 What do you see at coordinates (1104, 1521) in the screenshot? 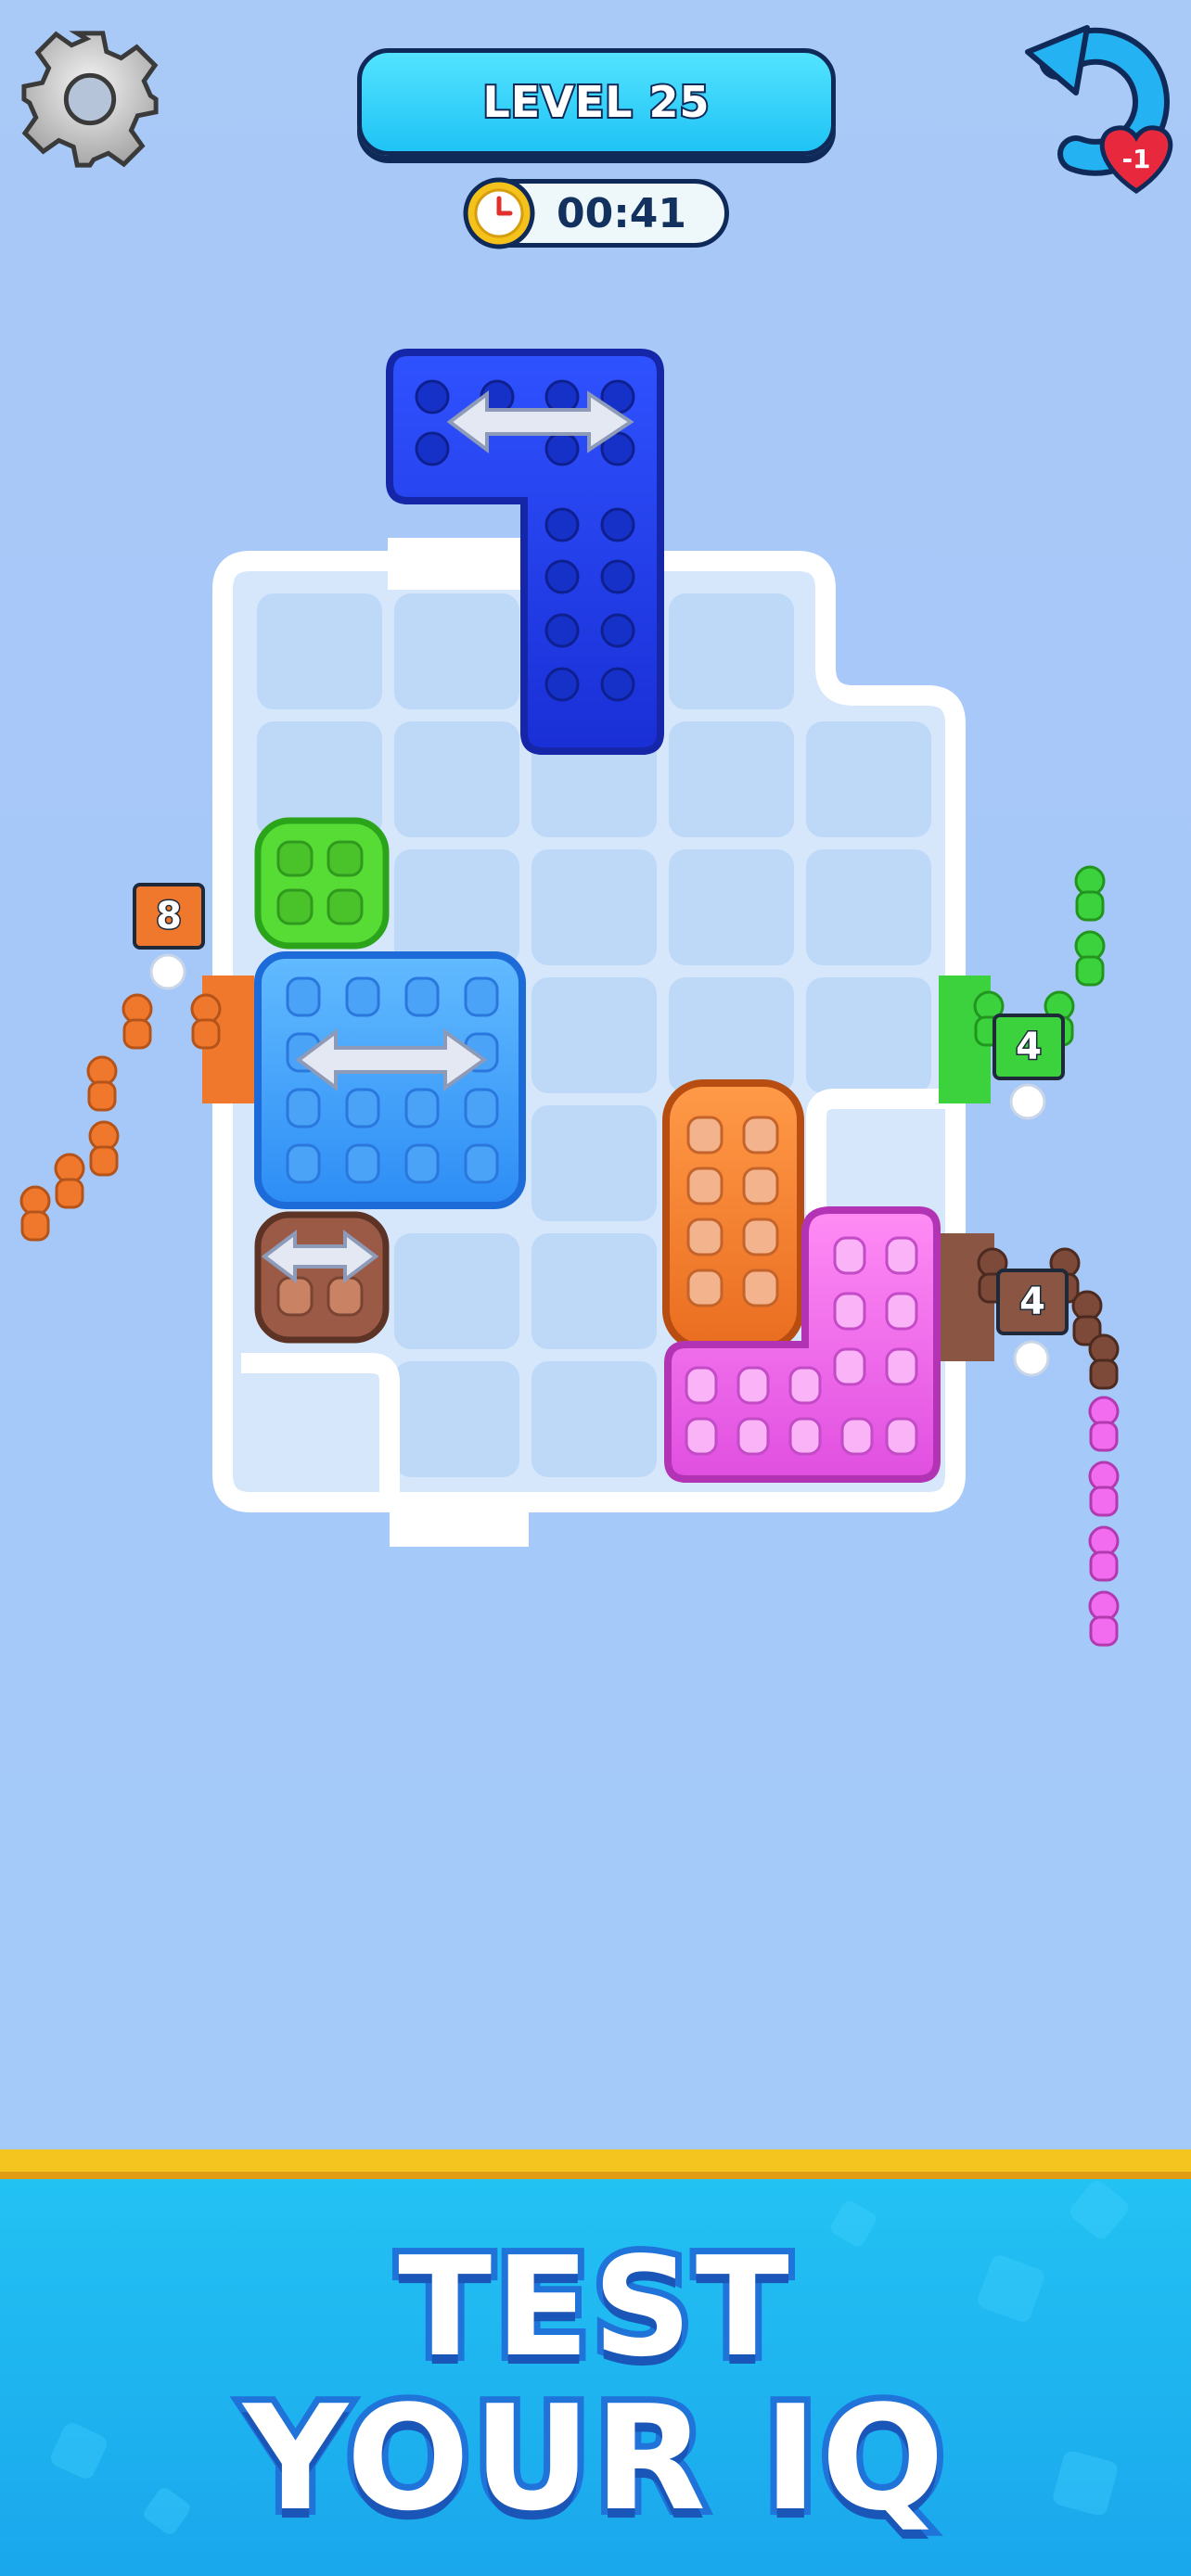
I see `pink-passengers` at bounding box center [1104, 1521].